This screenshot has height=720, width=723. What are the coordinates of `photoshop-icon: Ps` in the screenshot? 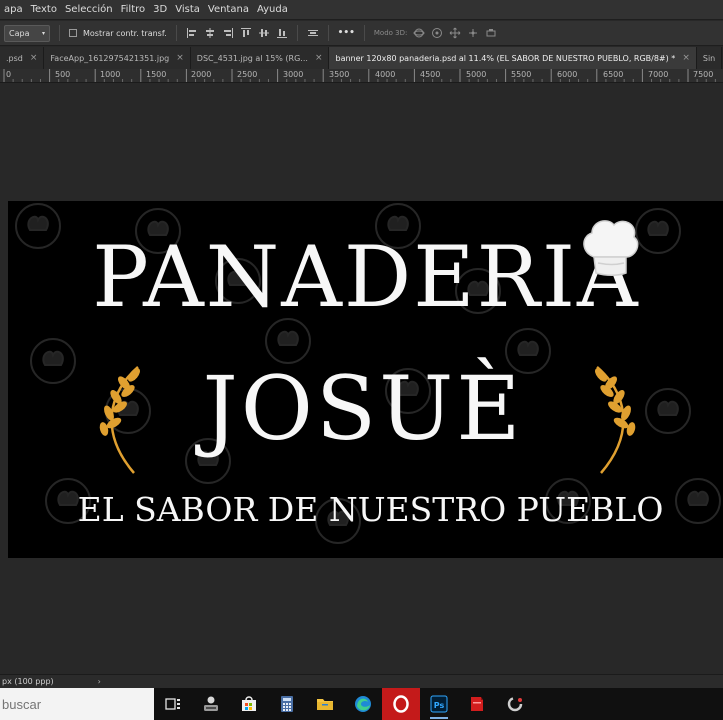 It's located at (439, 704).